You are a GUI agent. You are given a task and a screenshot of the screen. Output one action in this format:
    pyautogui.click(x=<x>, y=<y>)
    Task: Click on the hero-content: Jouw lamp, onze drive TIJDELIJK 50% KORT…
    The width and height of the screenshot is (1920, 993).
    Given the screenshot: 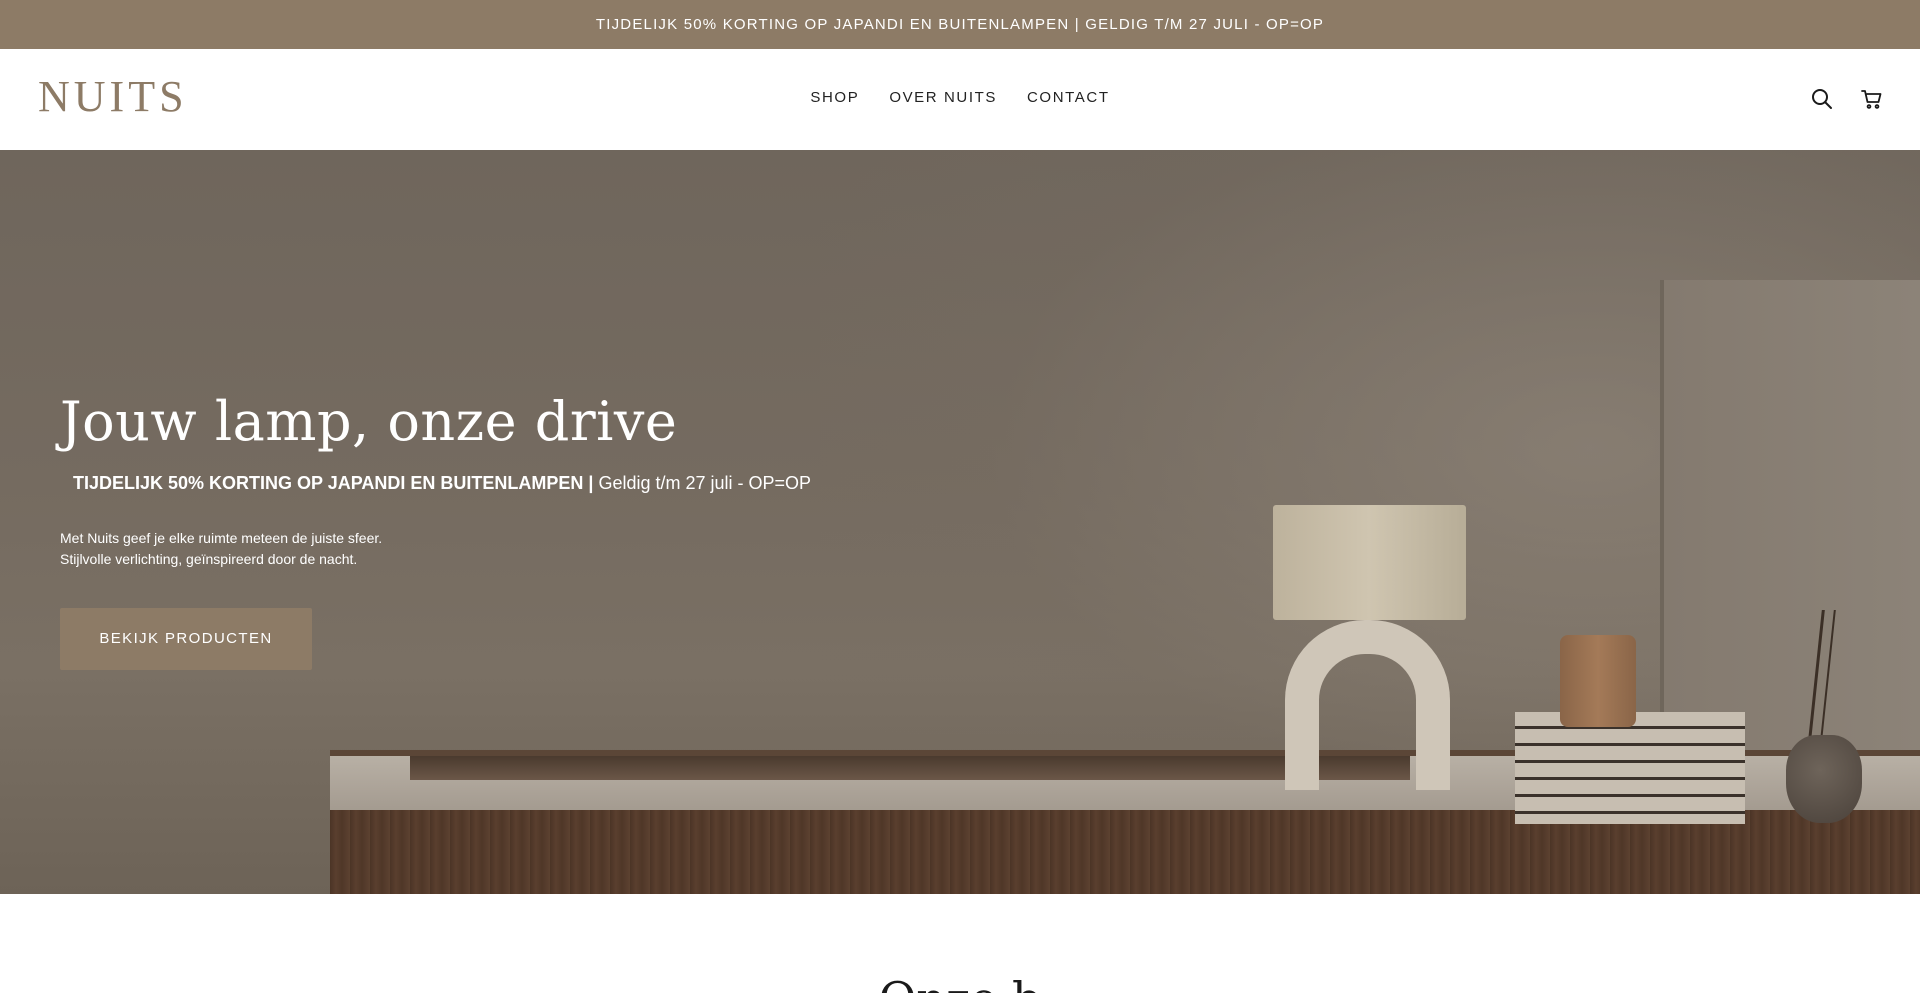 What is the action you would take?
    pyautogui.click(x=460, y=530)
    